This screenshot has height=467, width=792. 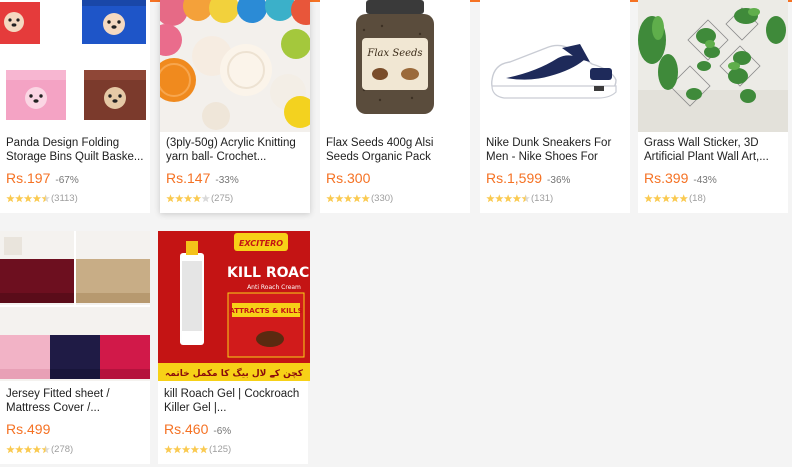 I want to click on review-count: (125), so click(x=220, y=449).